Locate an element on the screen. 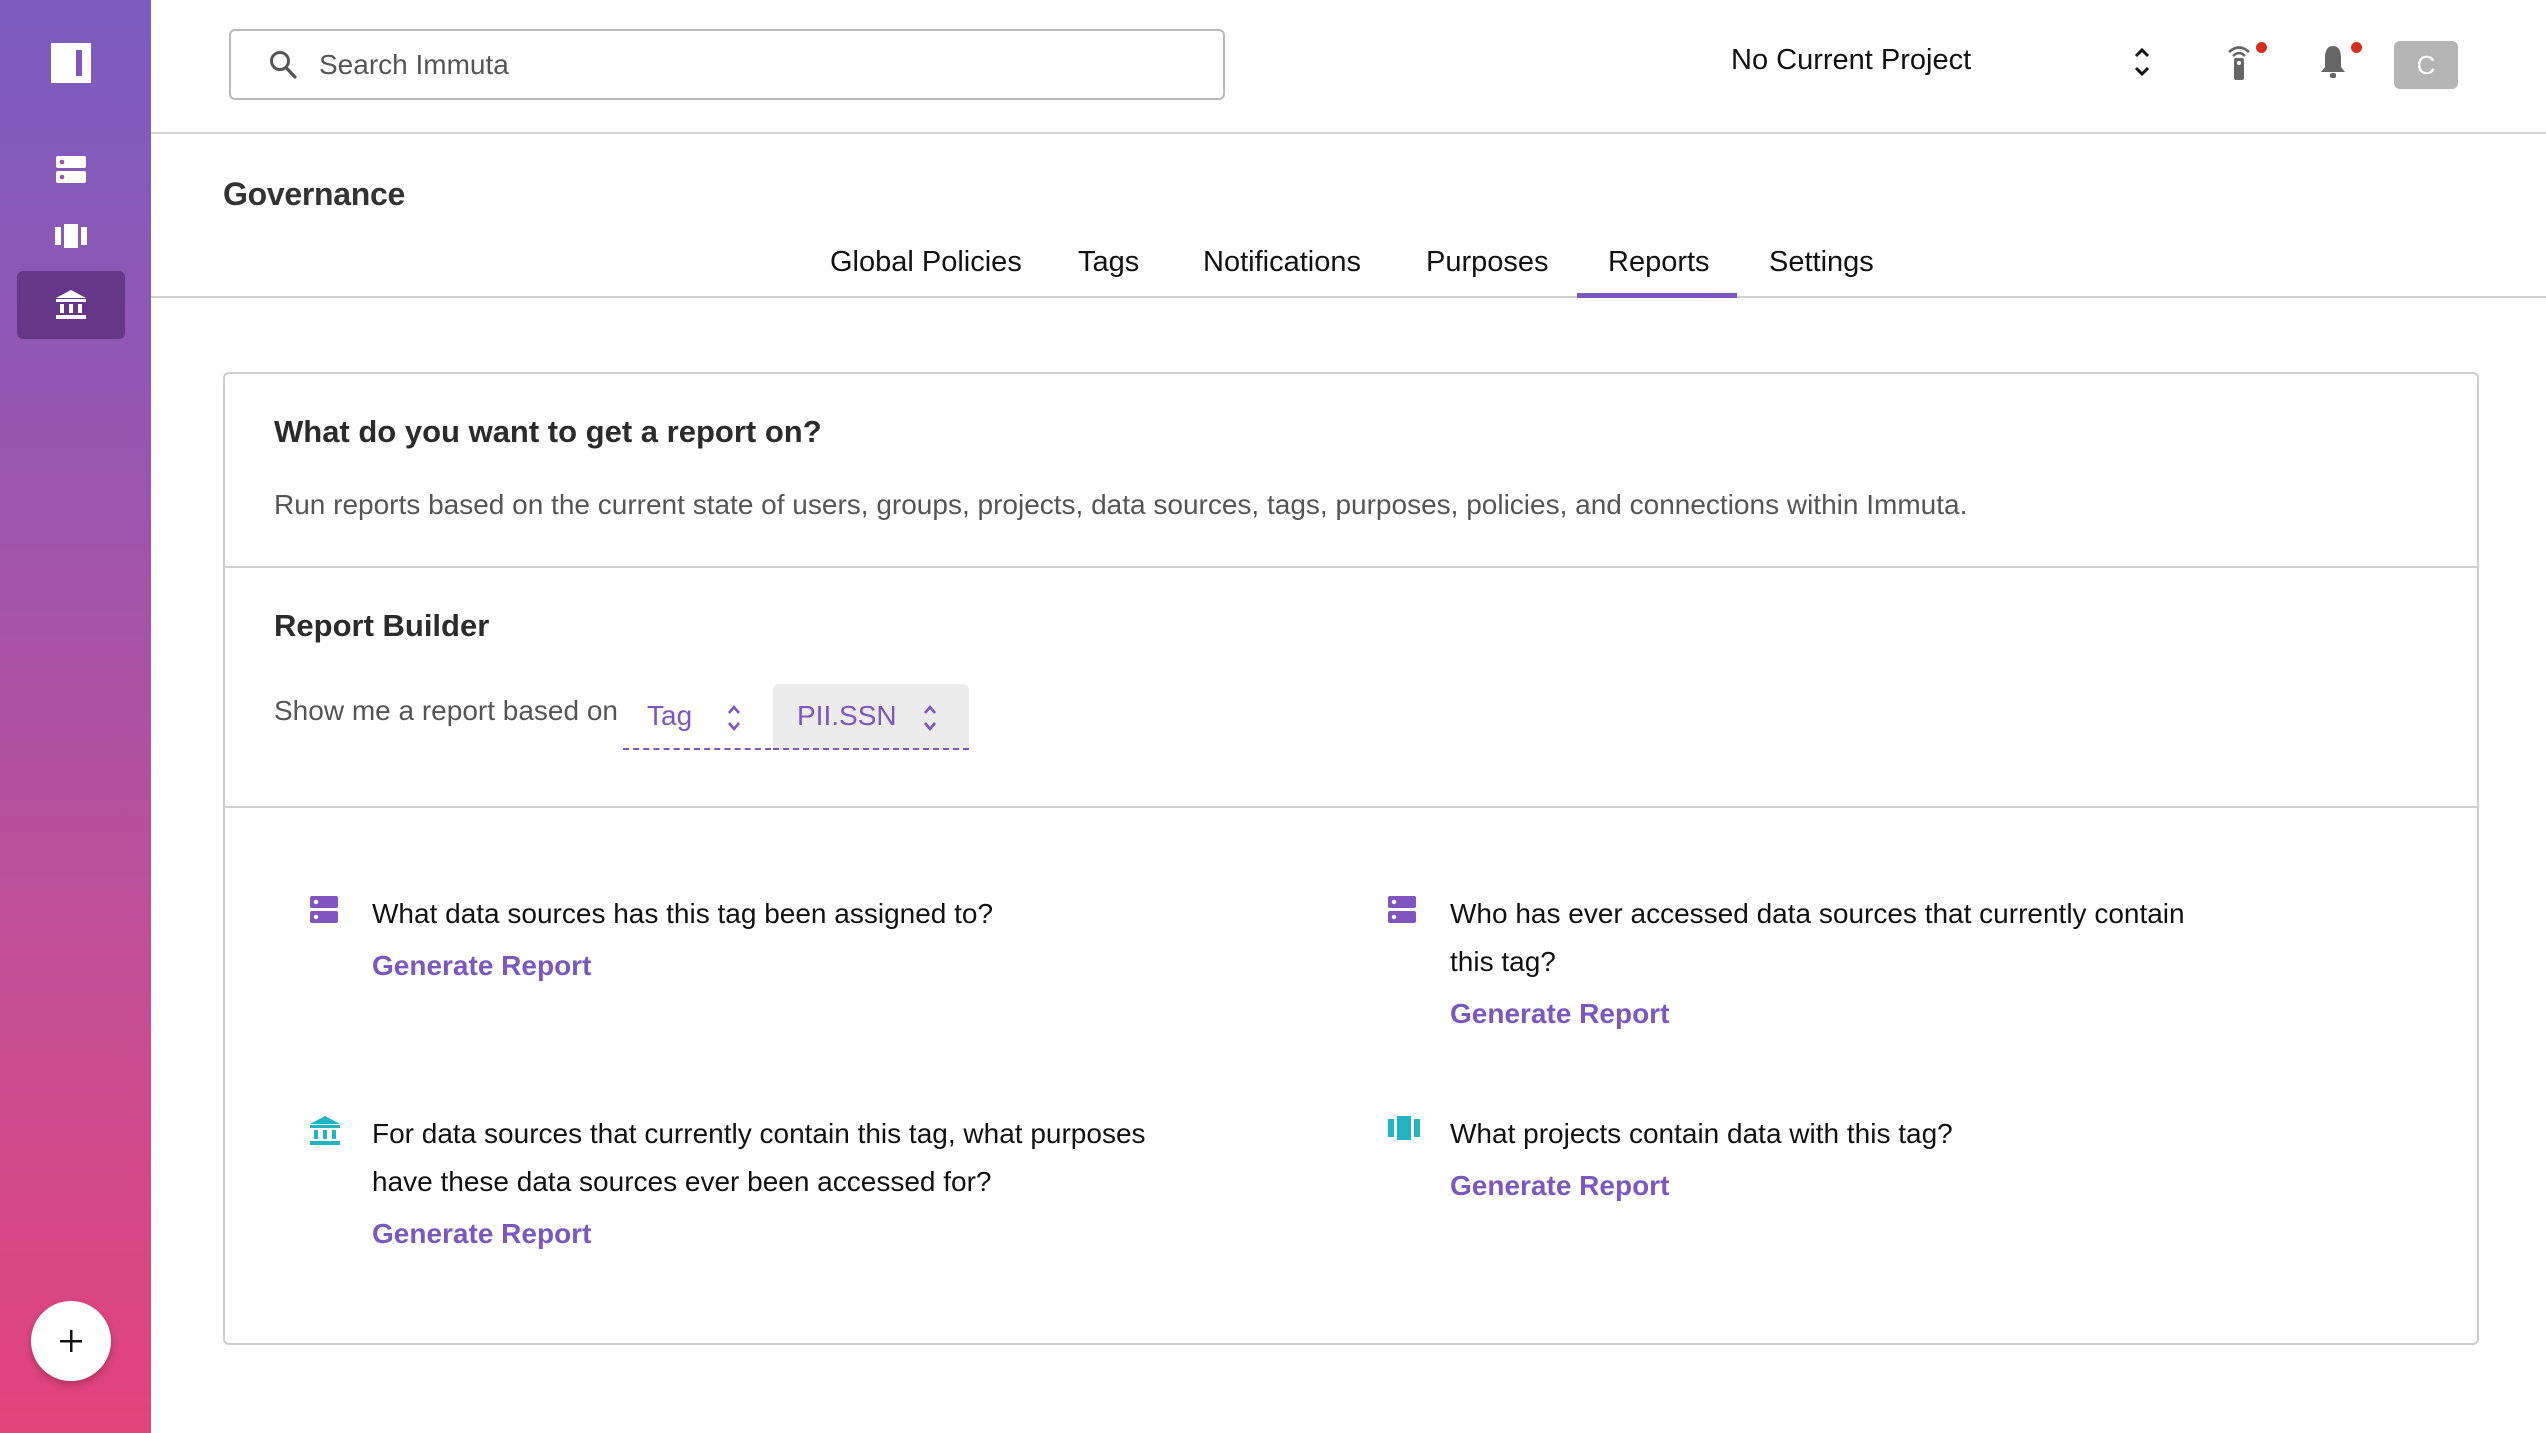 The image size is (2546, 1433). entity-type-value: Tag is located at coordinates (670, 715).